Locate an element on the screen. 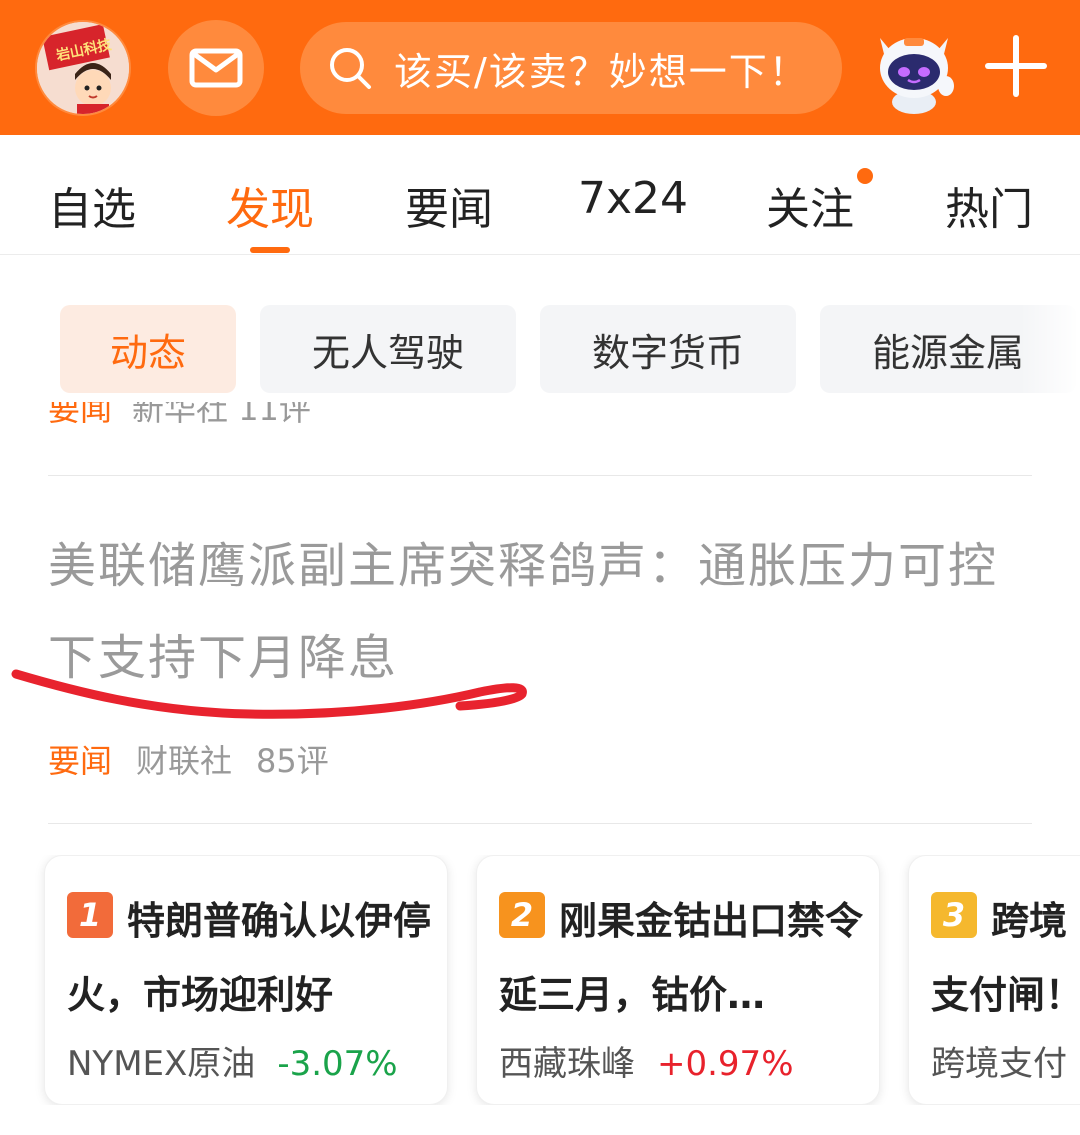  unread-dot is located at coordinates (865, 176).